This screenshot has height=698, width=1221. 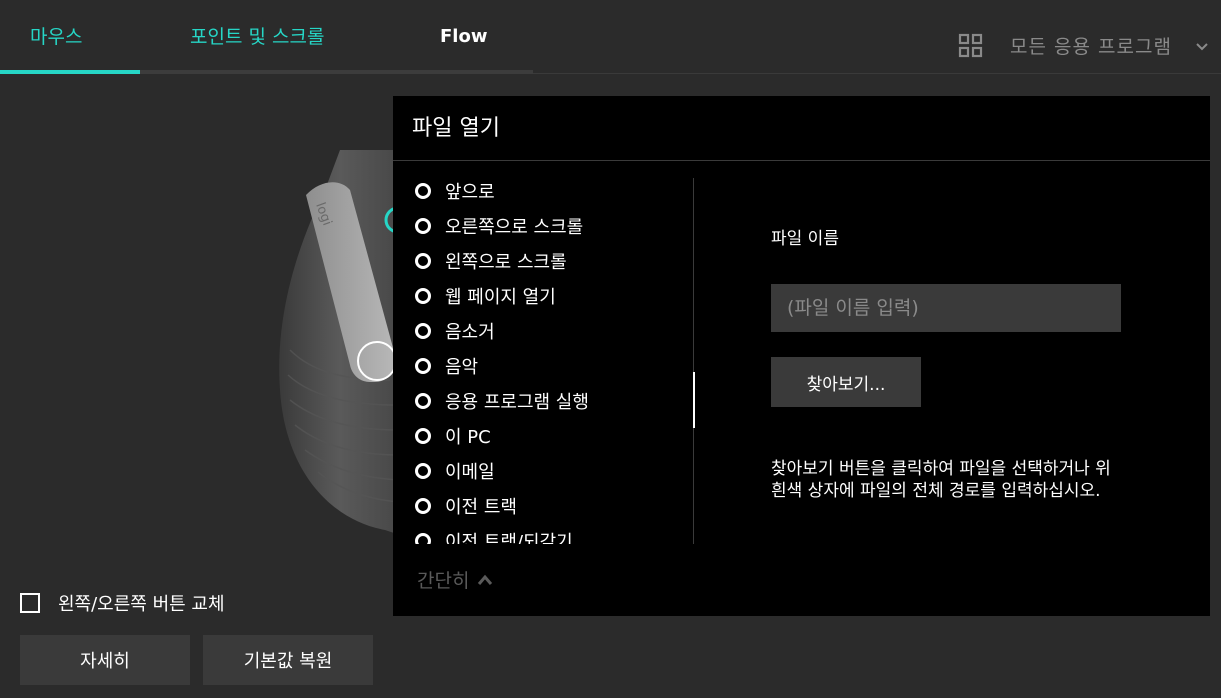 I want to click on list-item: 이전 트랙/되감기, so click(x=494, y=535).